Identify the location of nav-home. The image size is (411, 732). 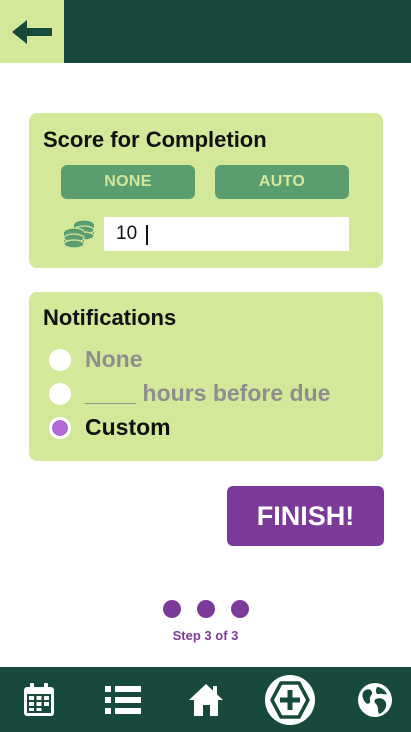
(206, 699).